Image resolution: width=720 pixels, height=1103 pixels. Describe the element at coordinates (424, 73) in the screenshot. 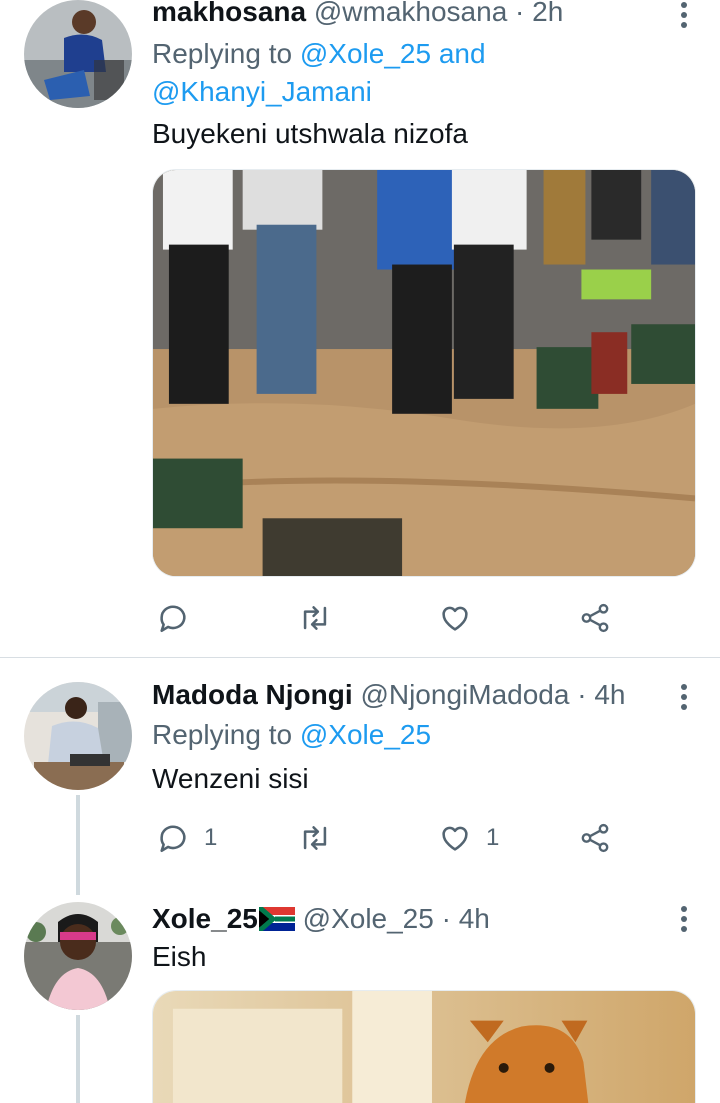

I see `replying-to: Replying to @Xole_25 and @Khanyi_Jamani` at that location.